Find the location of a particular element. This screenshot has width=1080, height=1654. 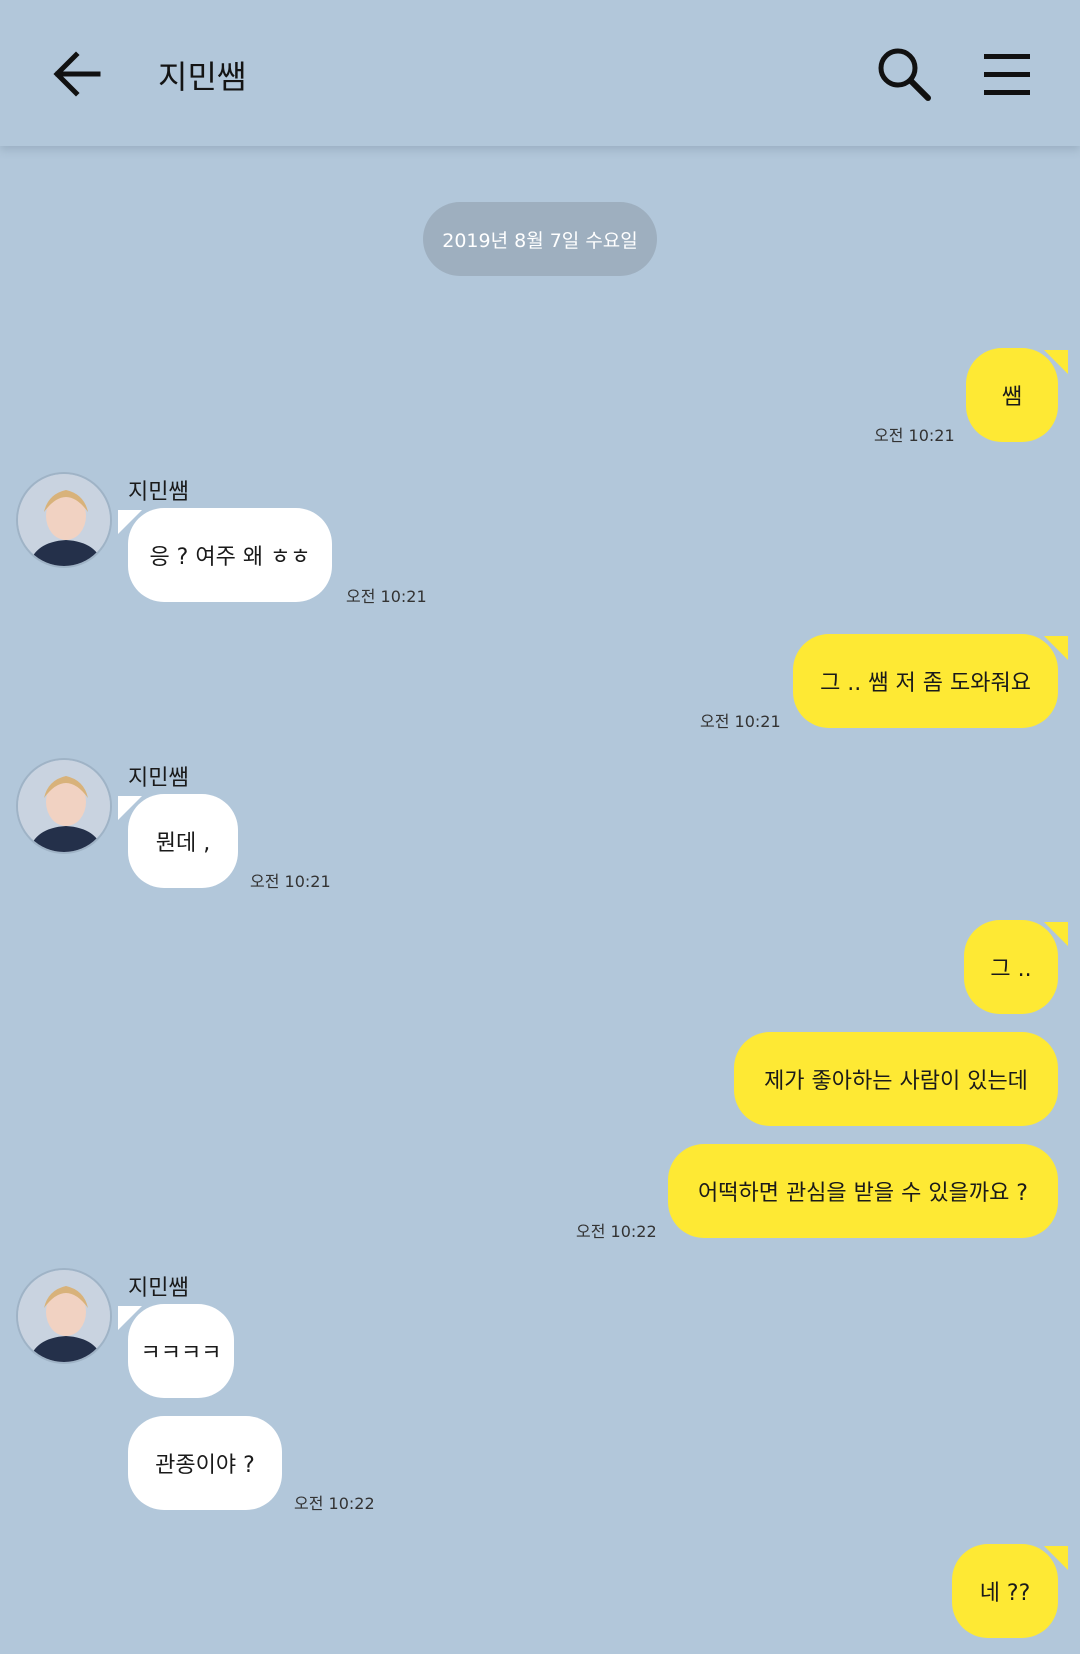

their-message-bubble: ㅋㅋㅋㅋ is located at coordinates (176, 1351).